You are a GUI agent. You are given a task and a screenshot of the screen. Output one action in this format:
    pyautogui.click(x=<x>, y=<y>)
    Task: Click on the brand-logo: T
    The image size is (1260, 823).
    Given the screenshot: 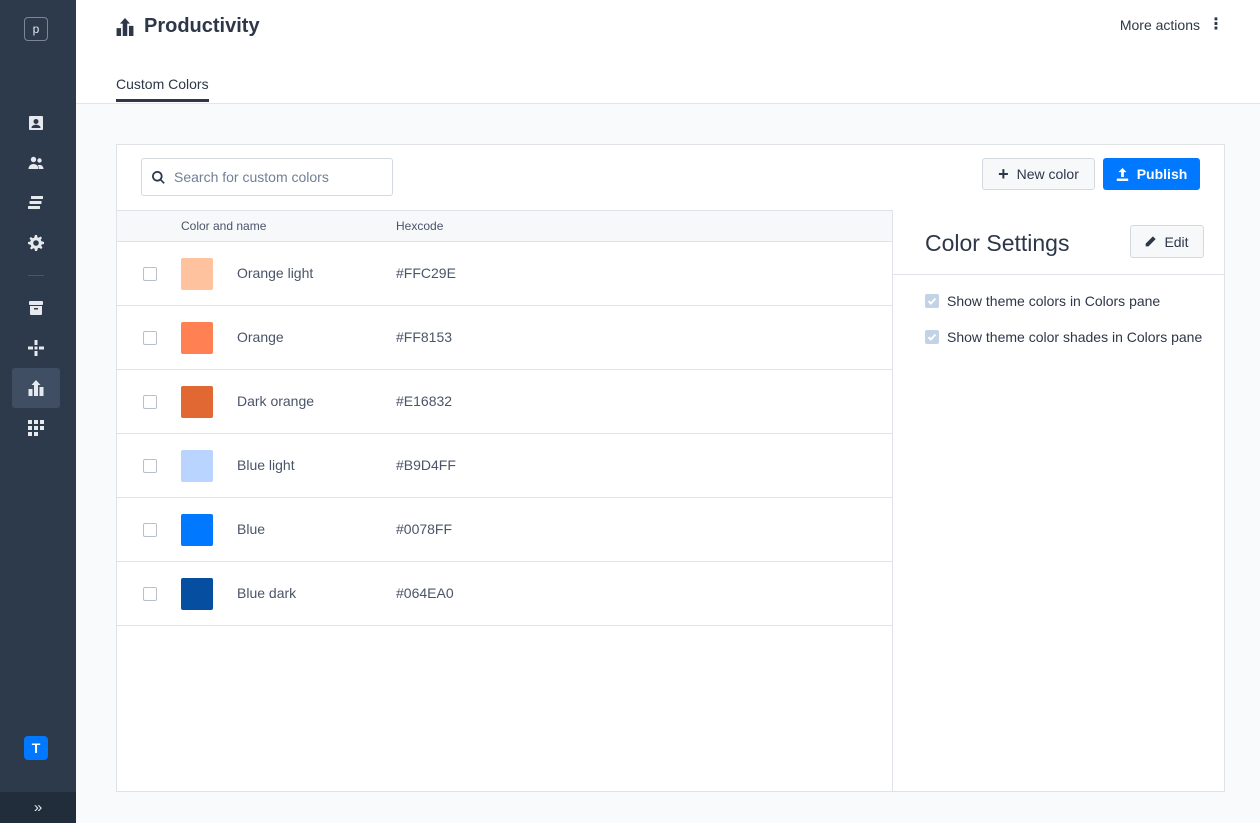 What is the action you would take?
    pyautogui.click(x=36, y=748)
    